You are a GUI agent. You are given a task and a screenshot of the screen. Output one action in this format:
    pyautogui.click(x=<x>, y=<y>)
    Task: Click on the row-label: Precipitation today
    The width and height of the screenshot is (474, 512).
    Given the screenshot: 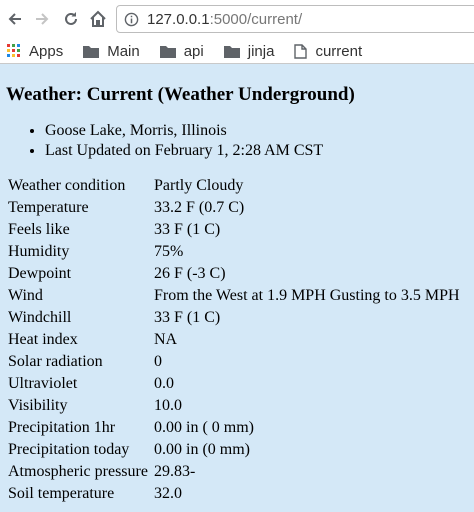 What is the action you would take?
    pyautogui.click(x=69, y=449)
    